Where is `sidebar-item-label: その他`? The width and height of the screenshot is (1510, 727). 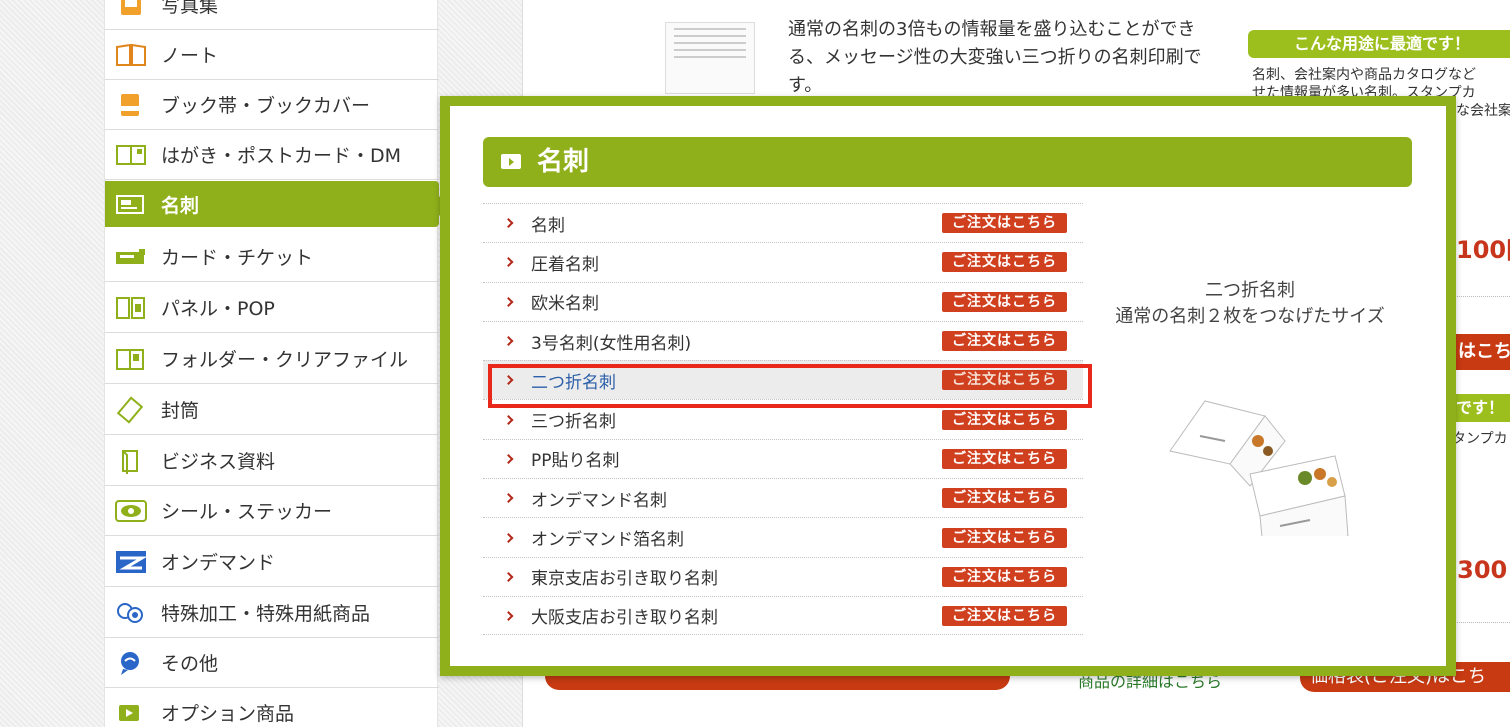 sidebar-item-label: その他 is located at coordinates (190, 664).